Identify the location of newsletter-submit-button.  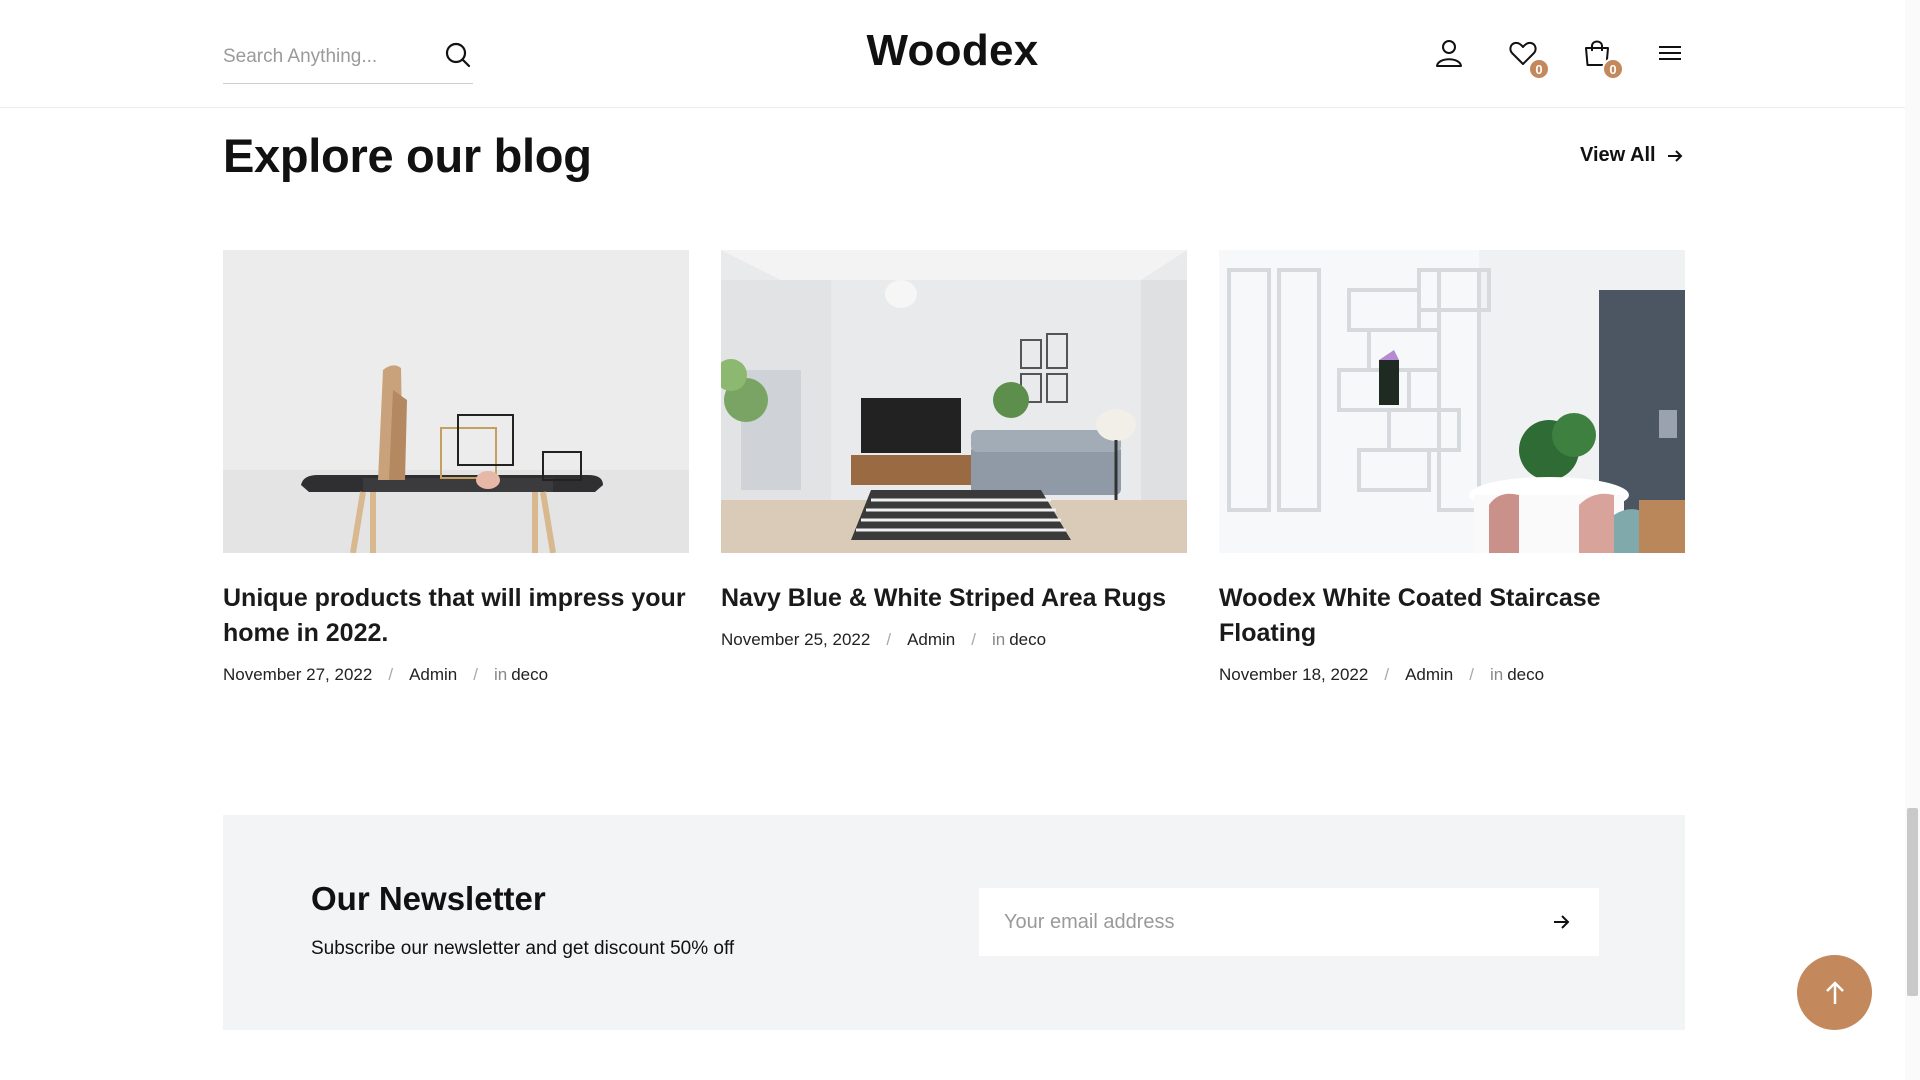
(1561, 922).